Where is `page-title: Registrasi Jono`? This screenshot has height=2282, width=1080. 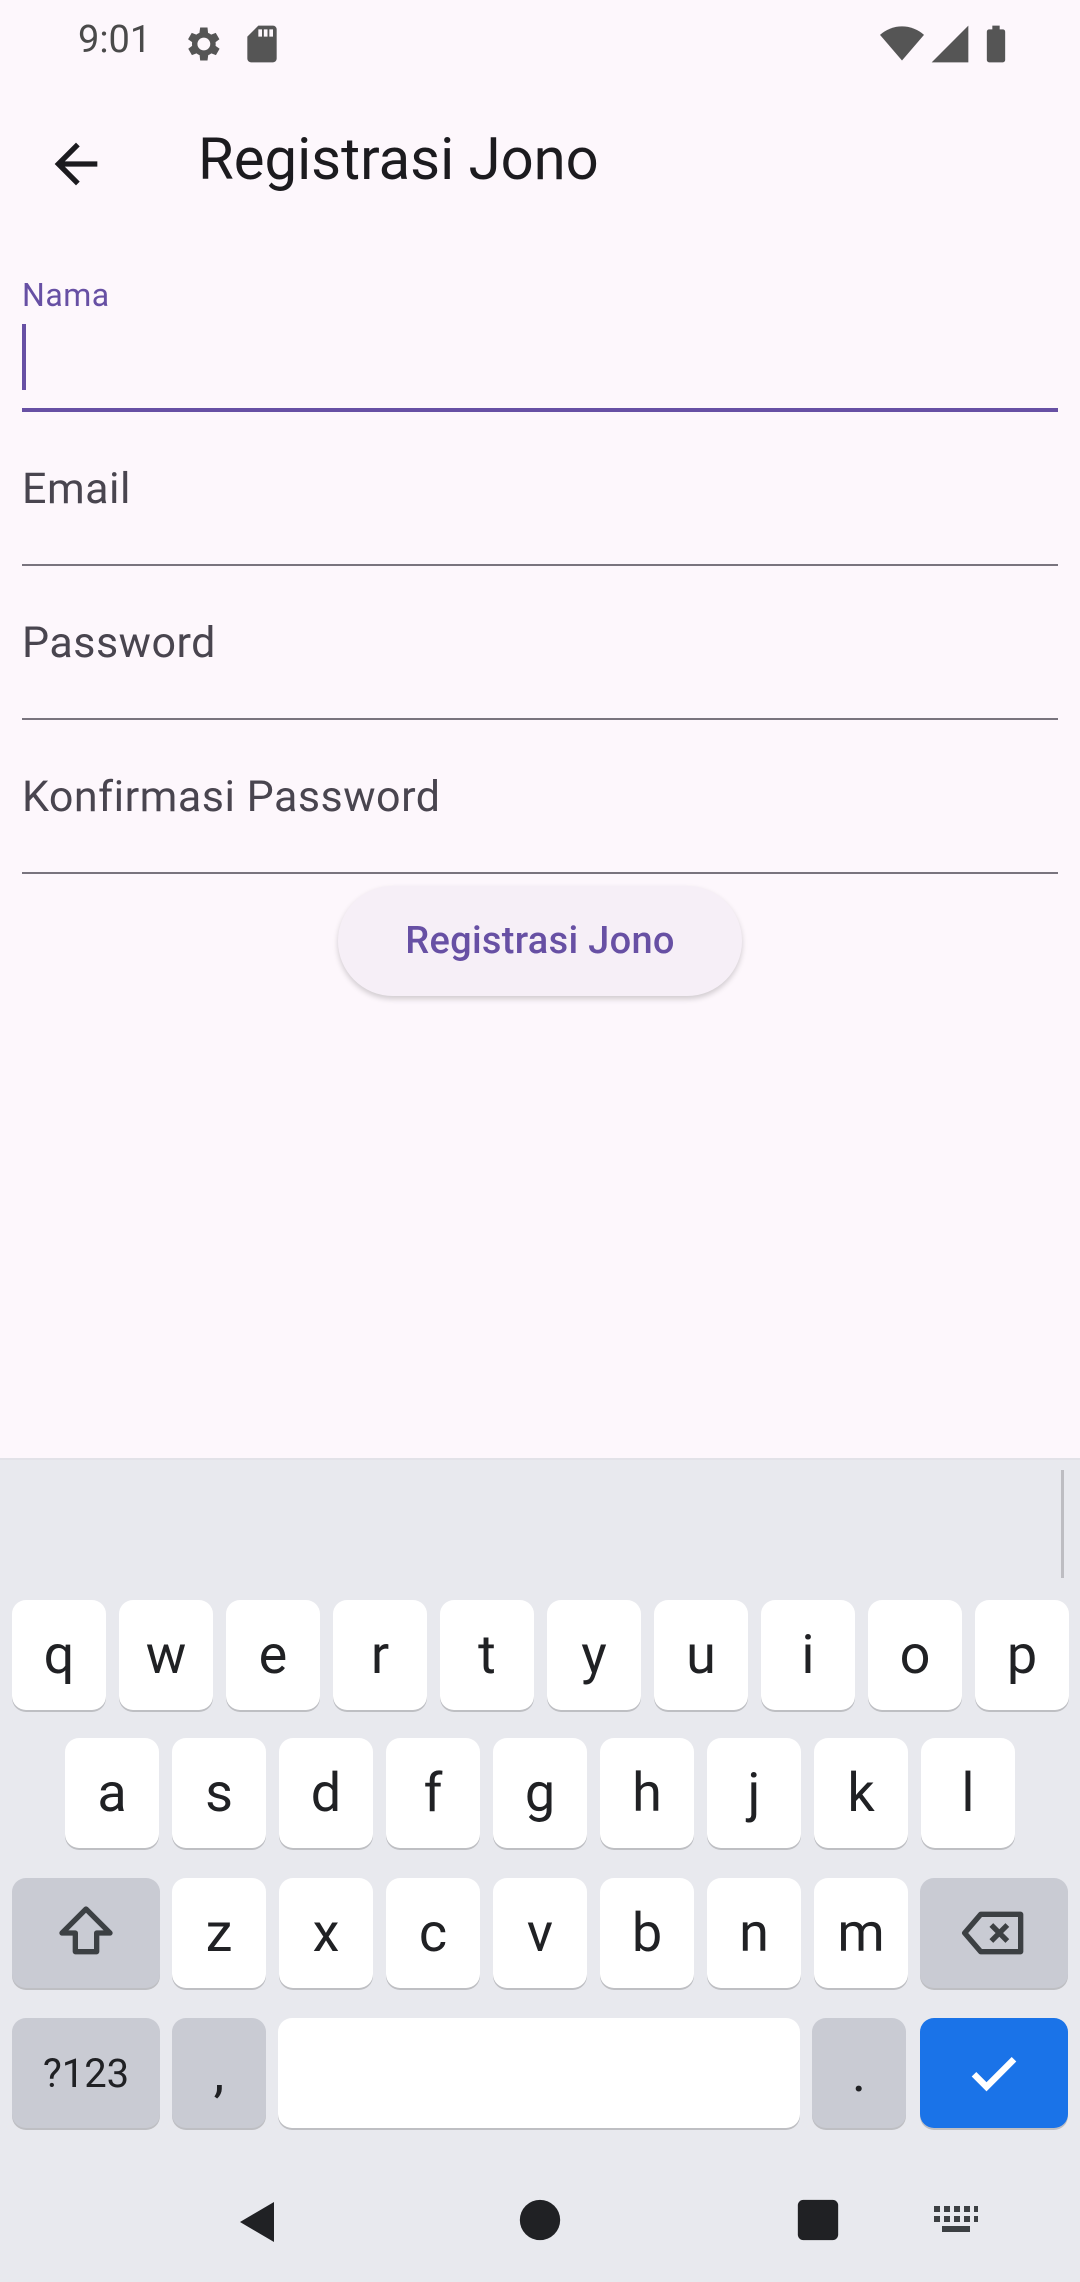 page-title: Registrasi Jono is located at coordinates (398, 160).